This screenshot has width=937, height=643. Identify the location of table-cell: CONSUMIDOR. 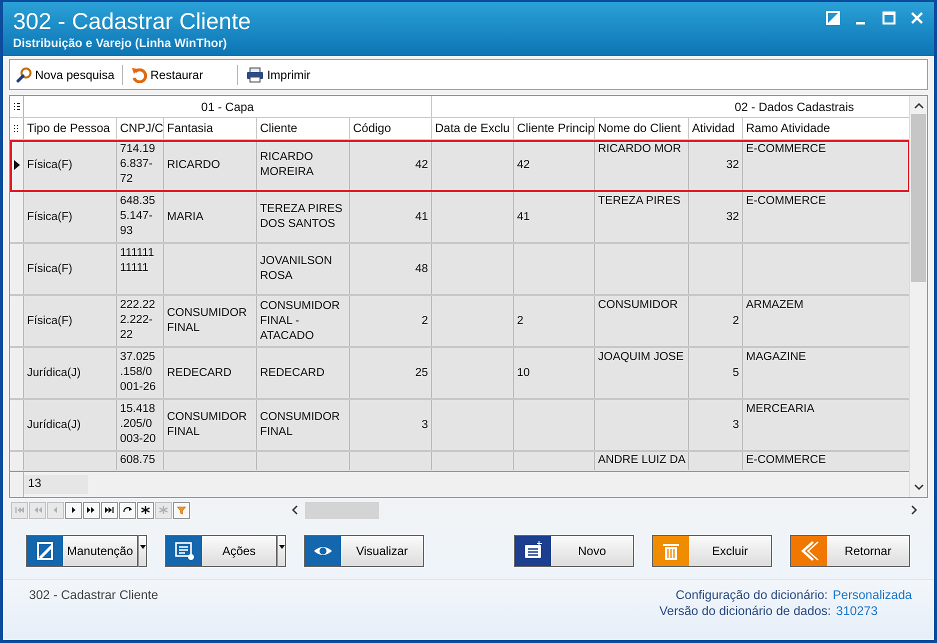
(638, 305).